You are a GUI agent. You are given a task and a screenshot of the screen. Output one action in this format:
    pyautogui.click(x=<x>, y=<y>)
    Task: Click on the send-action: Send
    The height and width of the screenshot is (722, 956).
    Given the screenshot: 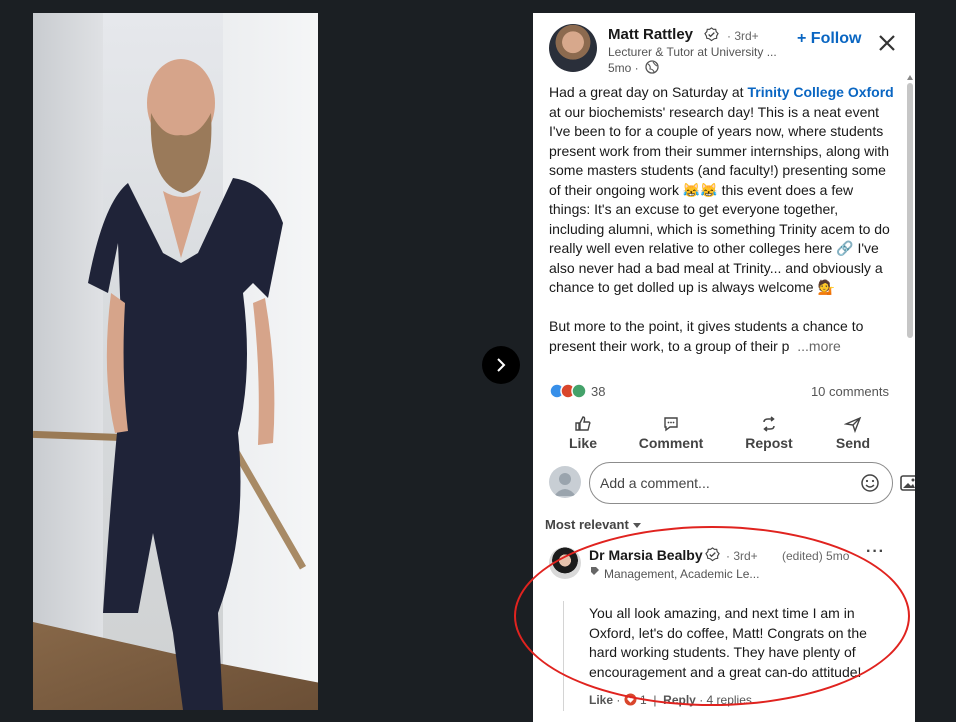 What is the action you would take?
    pyautogui.click(x=853, y=435)
    